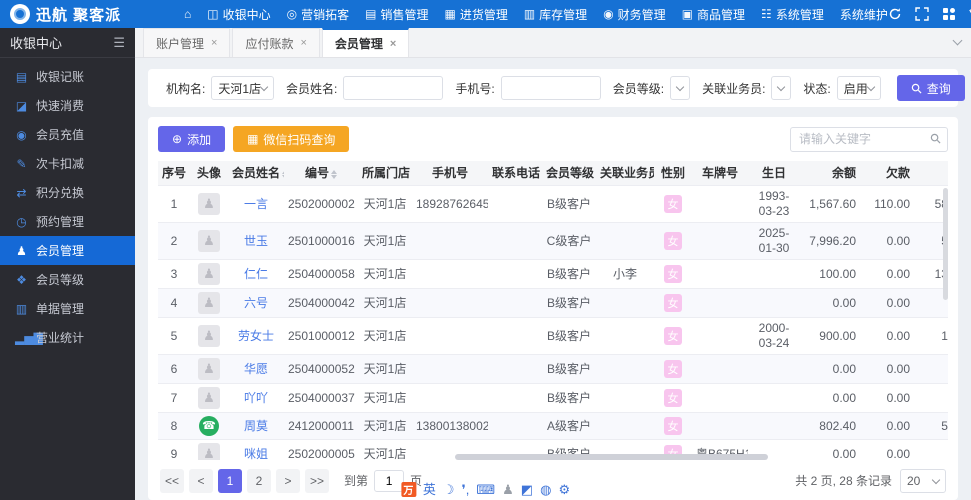  I want to click on search-icon, so click(935, 138).